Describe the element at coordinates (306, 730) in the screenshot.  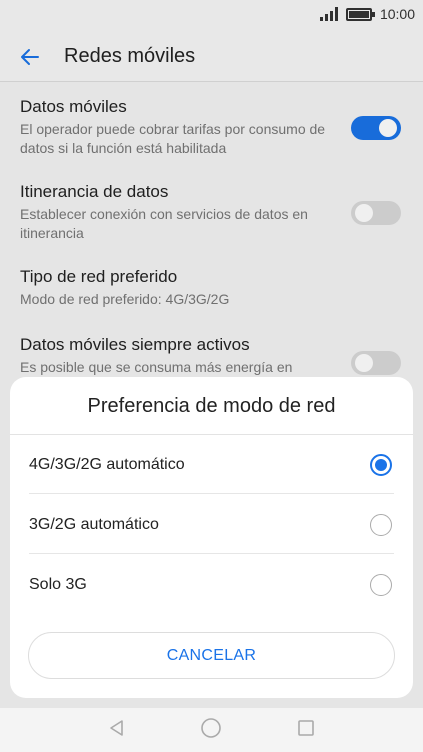
I see `square-recents-icon` at that location.